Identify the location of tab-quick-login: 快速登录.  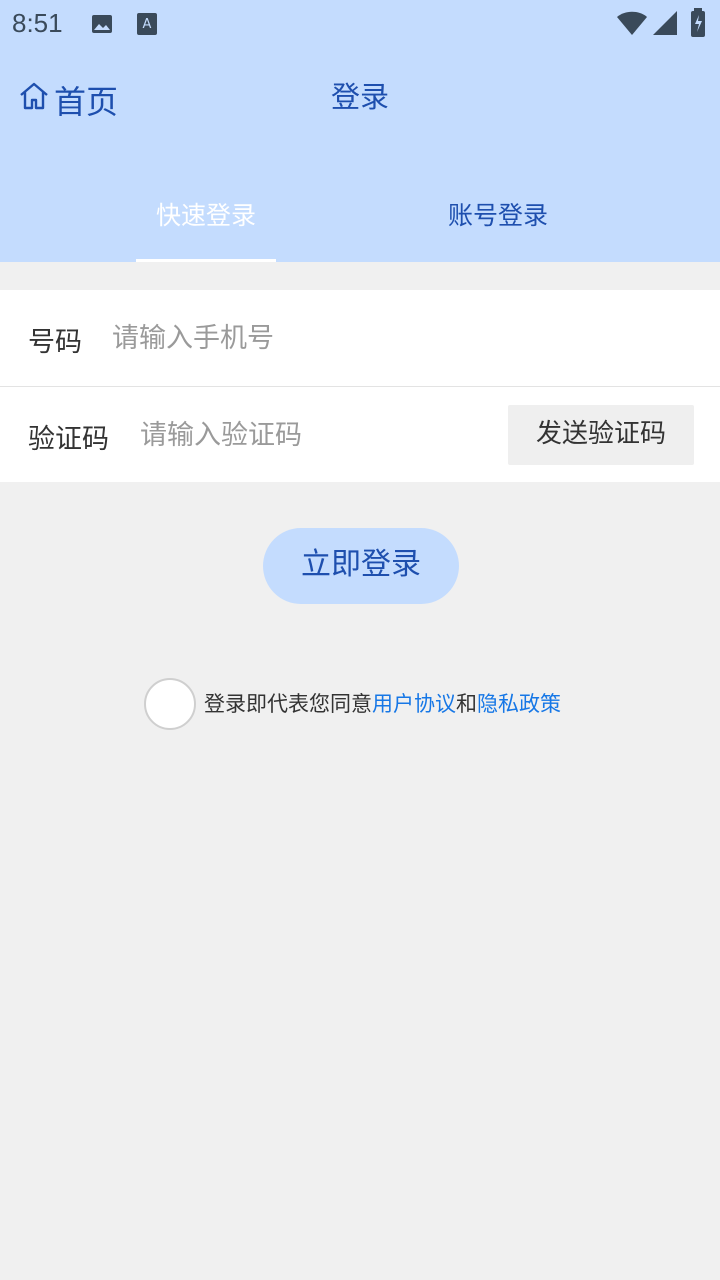
(206, 229).